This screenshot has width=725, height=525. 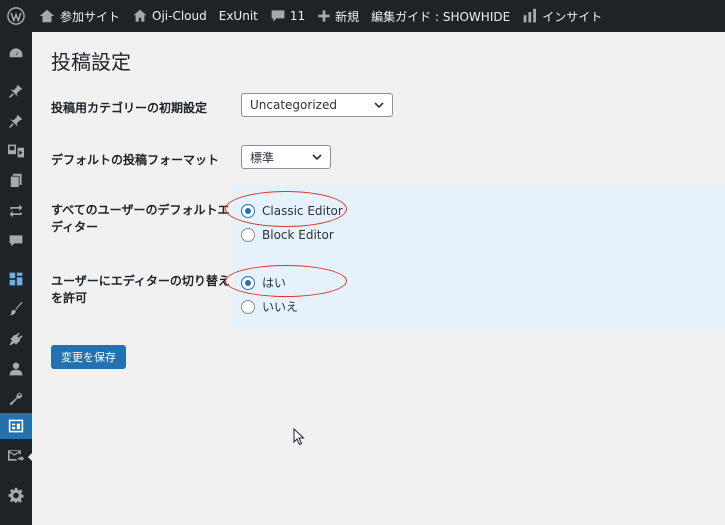 I want to click on edit-guide-label: 編集ガイド : SHOWHIDE, so click(x=441, y=16).